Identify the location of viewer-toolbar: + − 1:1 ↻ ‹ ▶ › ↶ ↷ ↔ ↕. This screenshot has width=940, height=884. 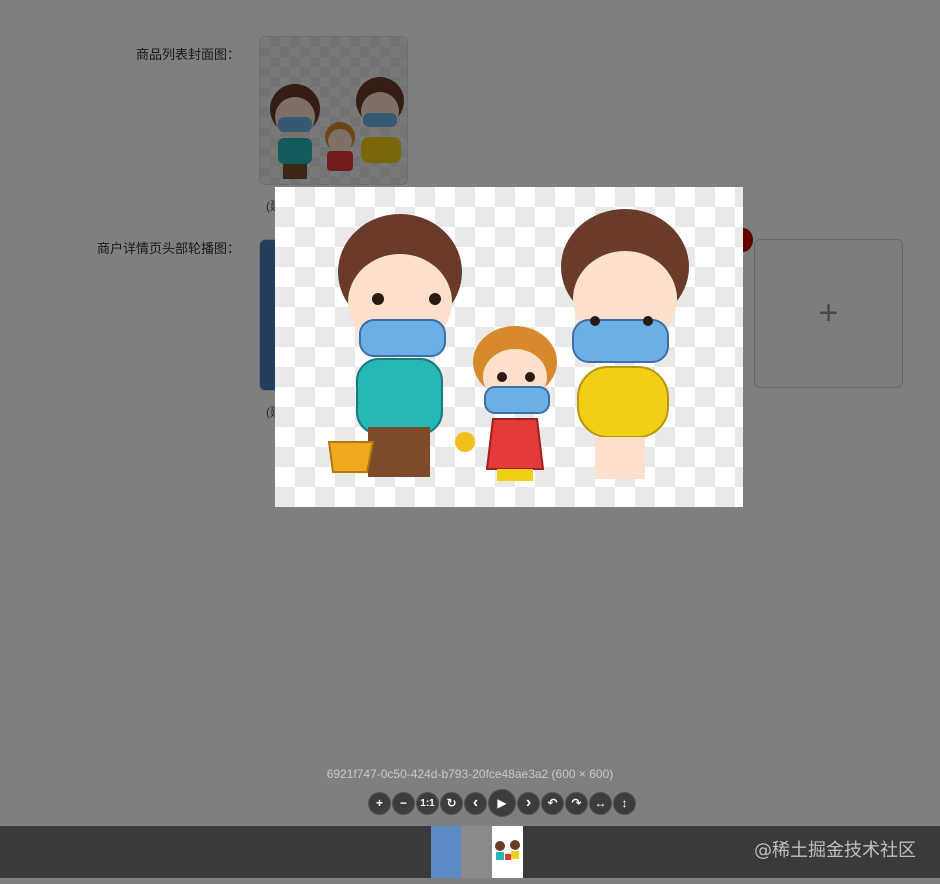
(502, 803).